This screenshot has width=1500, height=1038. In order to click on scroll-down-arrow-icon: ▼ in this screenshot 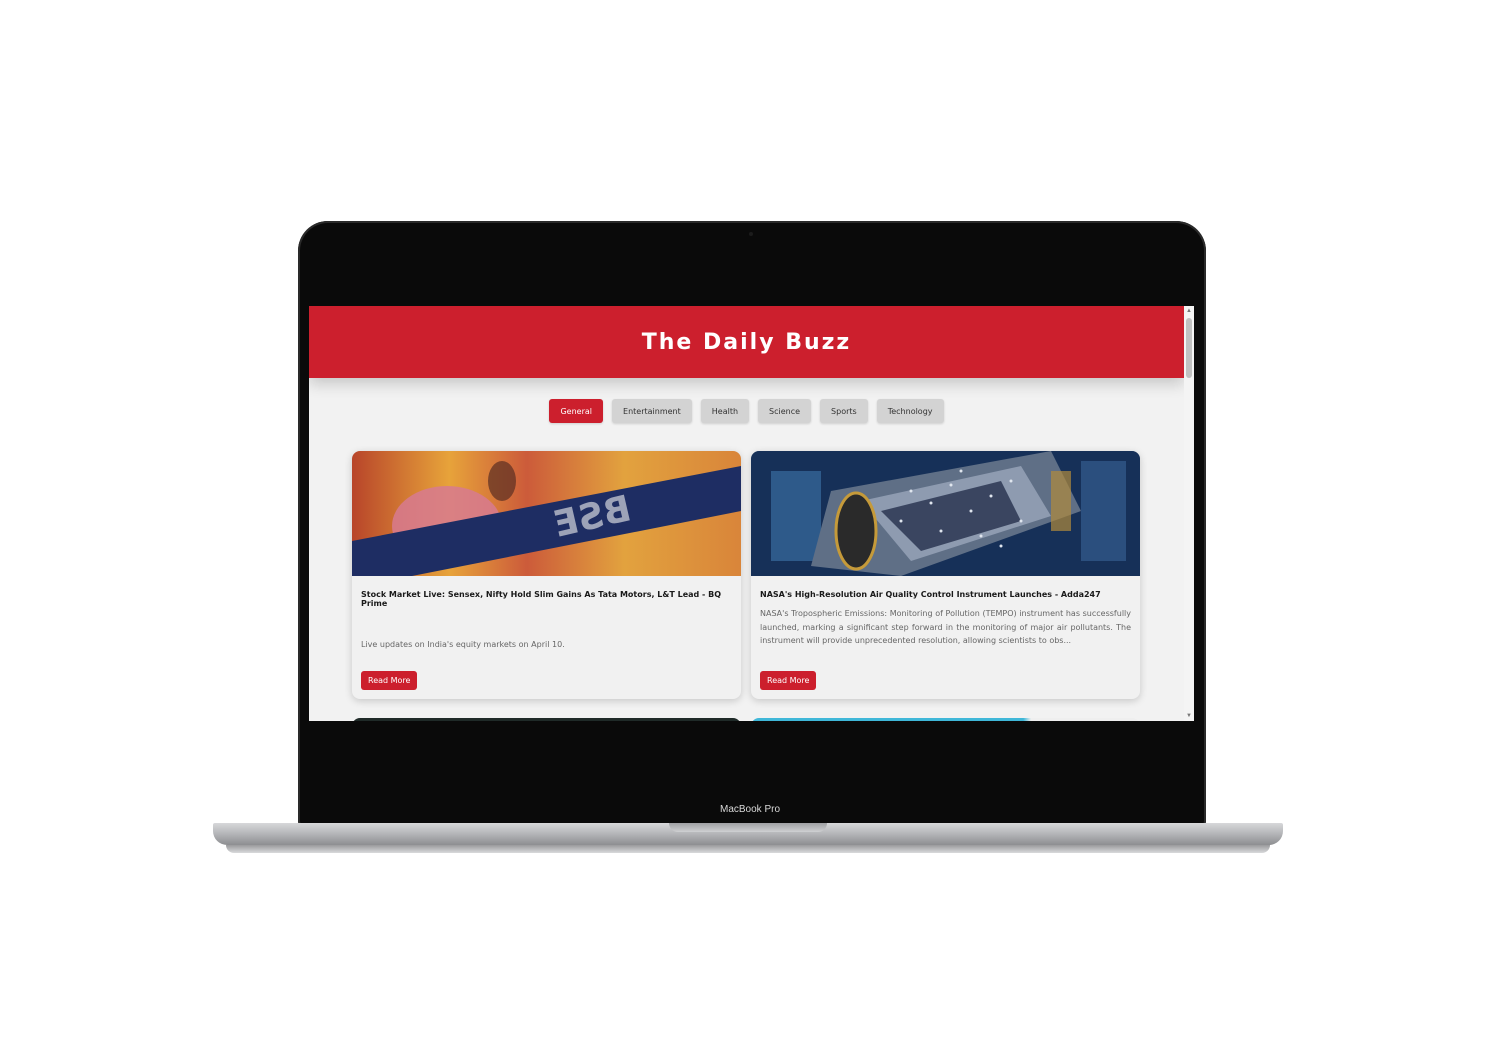, I will do `click(1189, 716)`.